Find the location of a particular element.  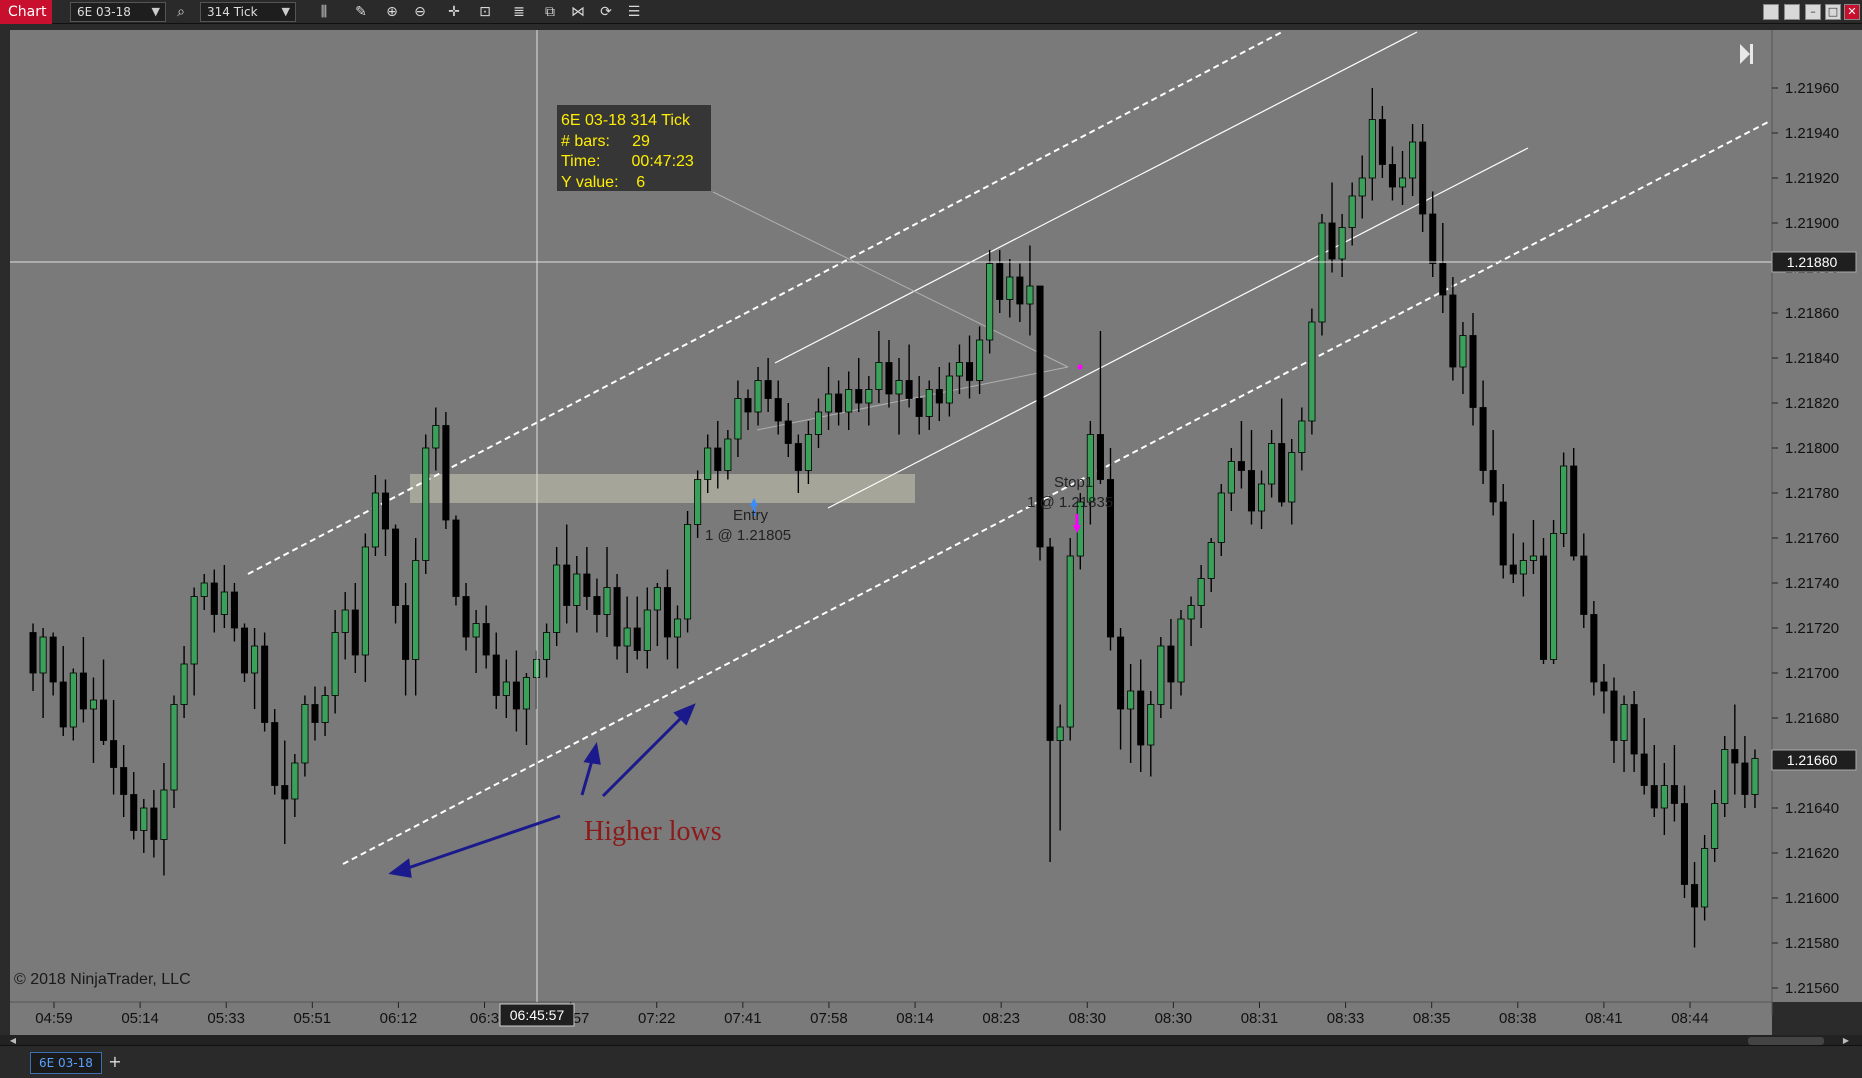

scrollbar-thumb is located at coordinates (1786, 1041).